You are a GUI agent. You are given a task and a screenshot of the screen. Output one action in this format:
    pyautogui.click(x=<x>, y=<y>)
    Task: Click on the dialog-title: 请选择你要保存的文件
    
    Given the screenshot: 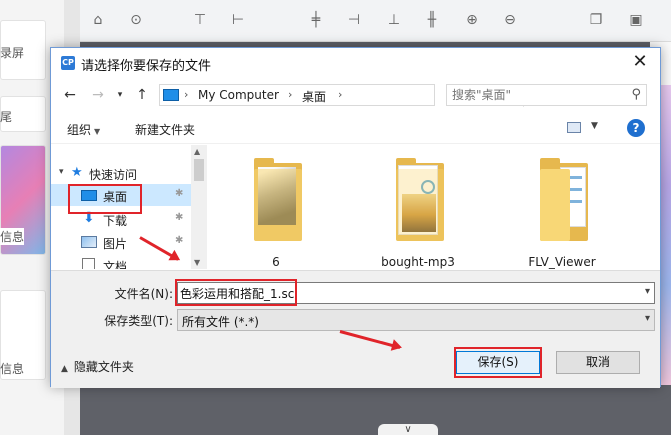 What is the action you would take?
    pyautogui.click(x=146, y=66)
    